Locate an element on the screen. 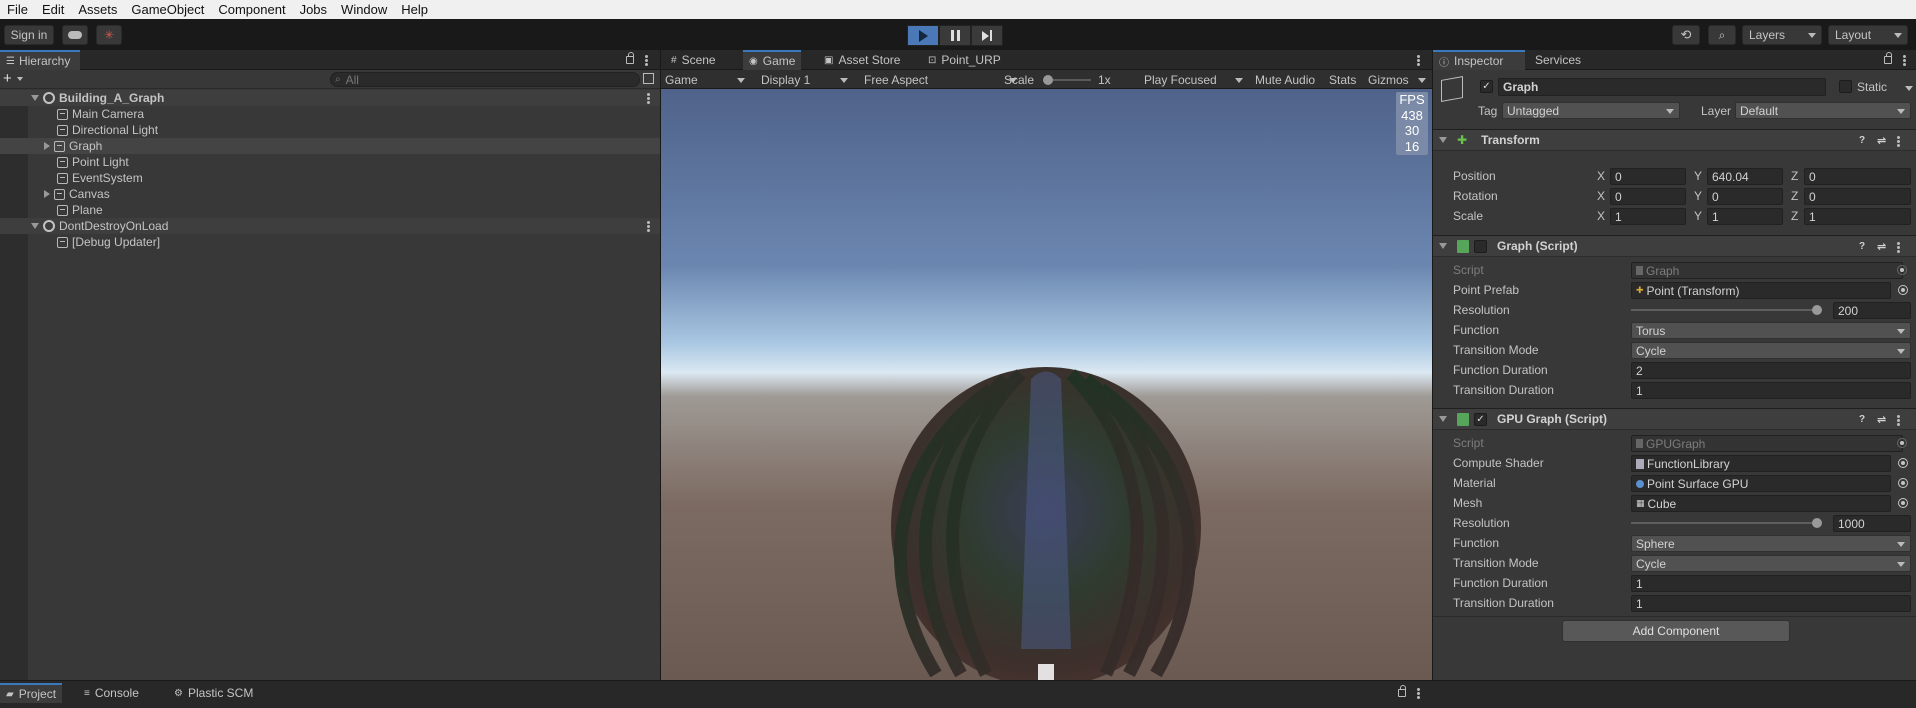 This screenshot has width=1916, height=708. play-mode-dropdown: Play Focused is located at coordinates (1196, 79).